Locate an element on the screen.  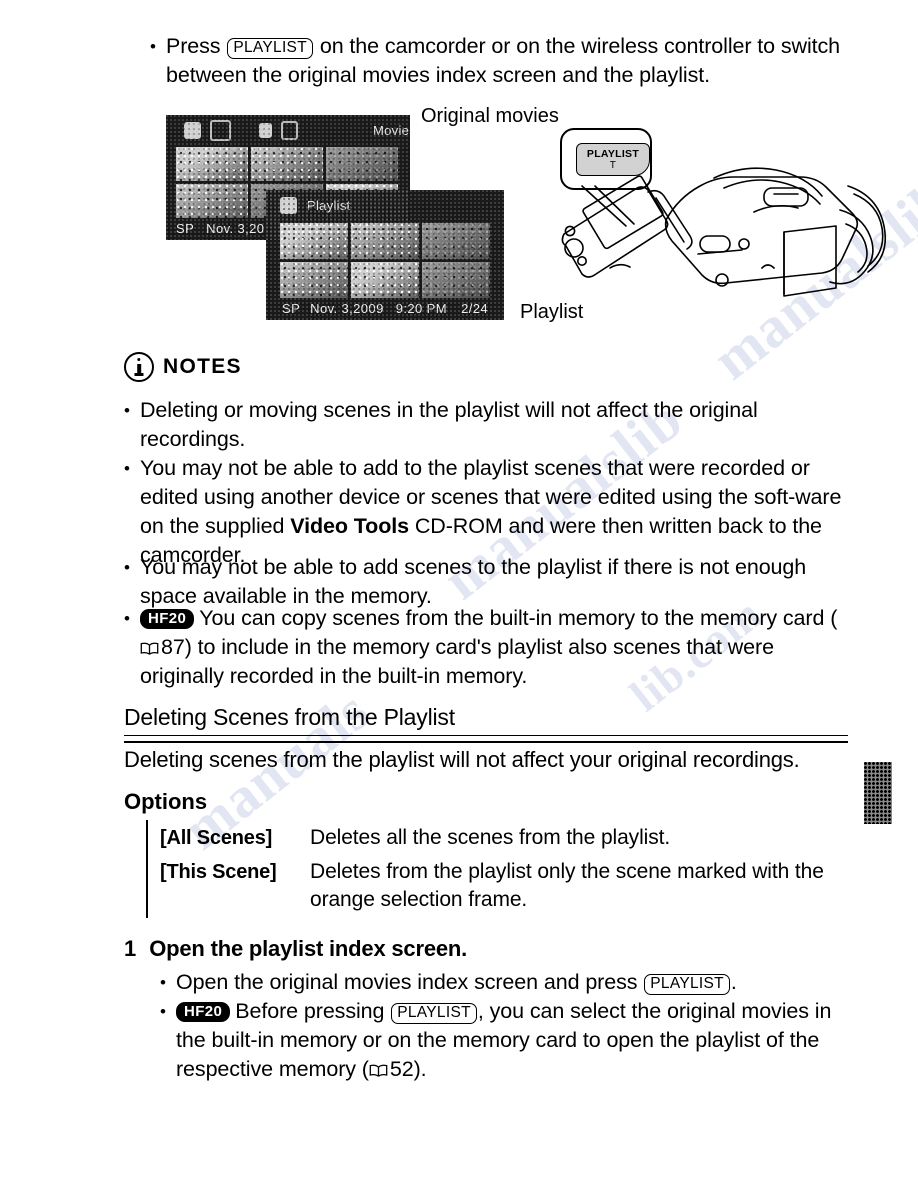
camcorder-illustration is located at coordinates (724, 232).